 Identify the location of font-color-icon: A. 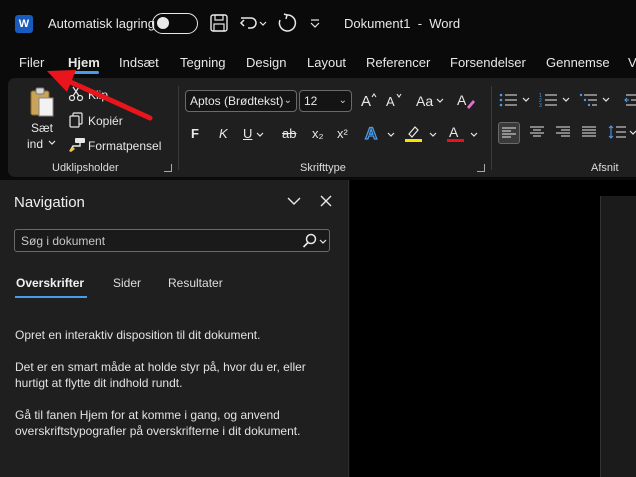
(456, 133).